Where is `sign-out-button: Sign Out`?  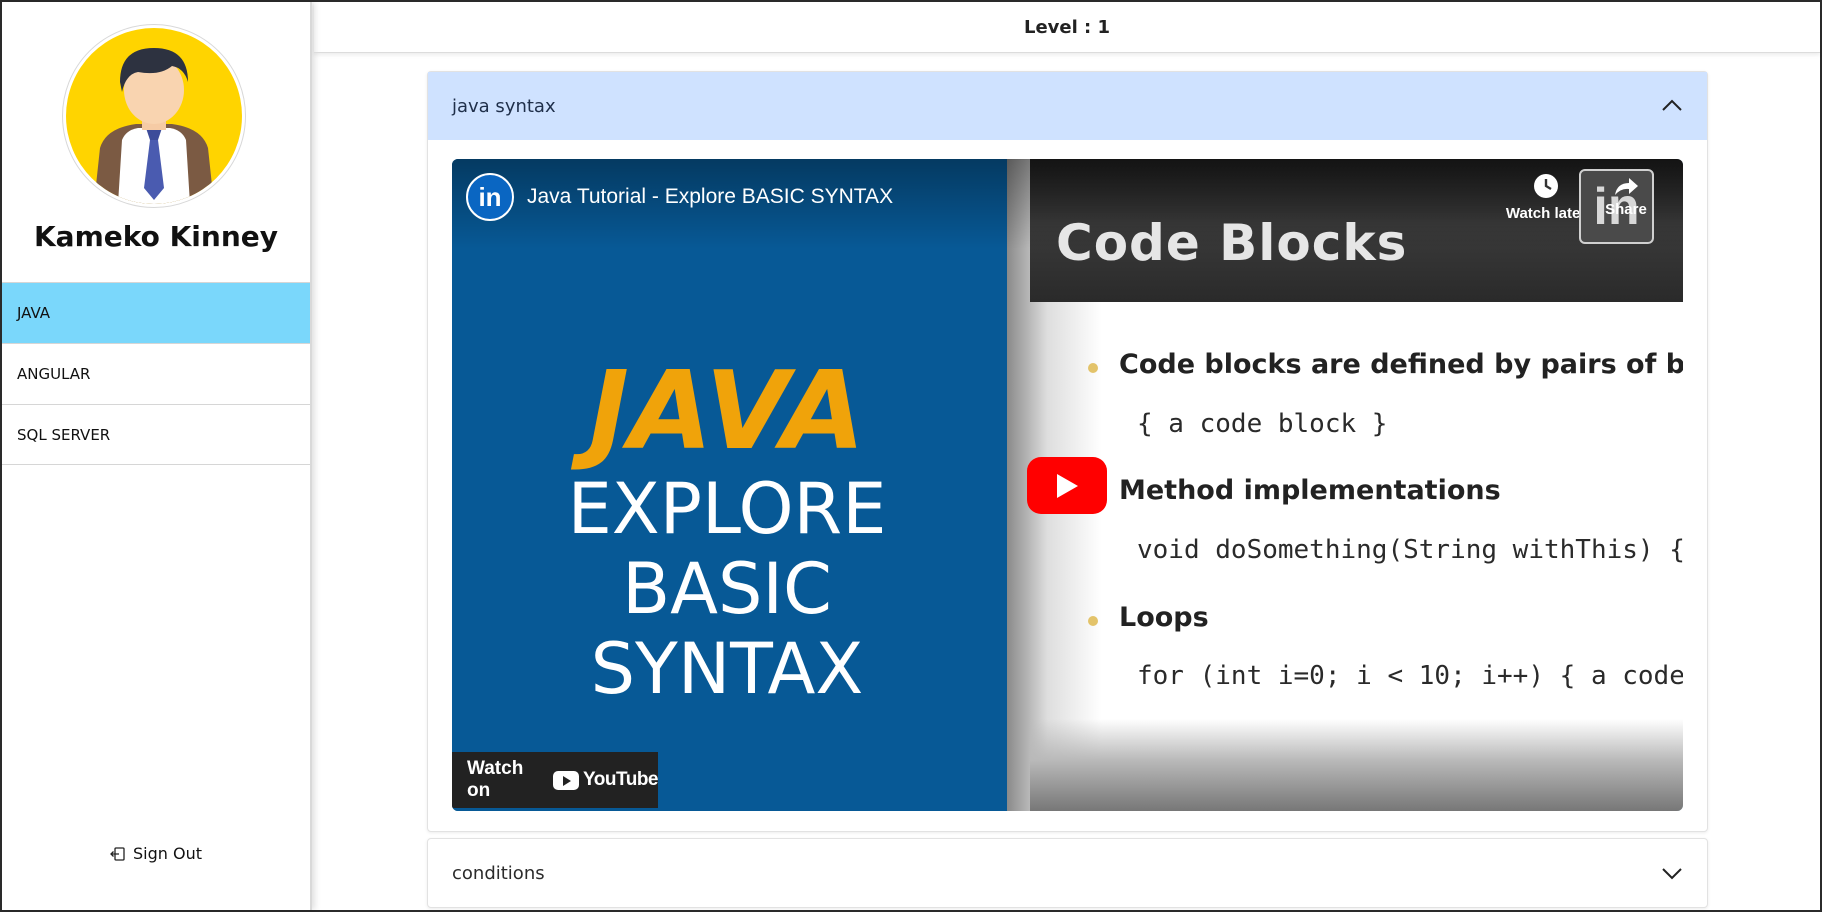
sign-out-button: Sign Out is located at coordinates (156, 853).